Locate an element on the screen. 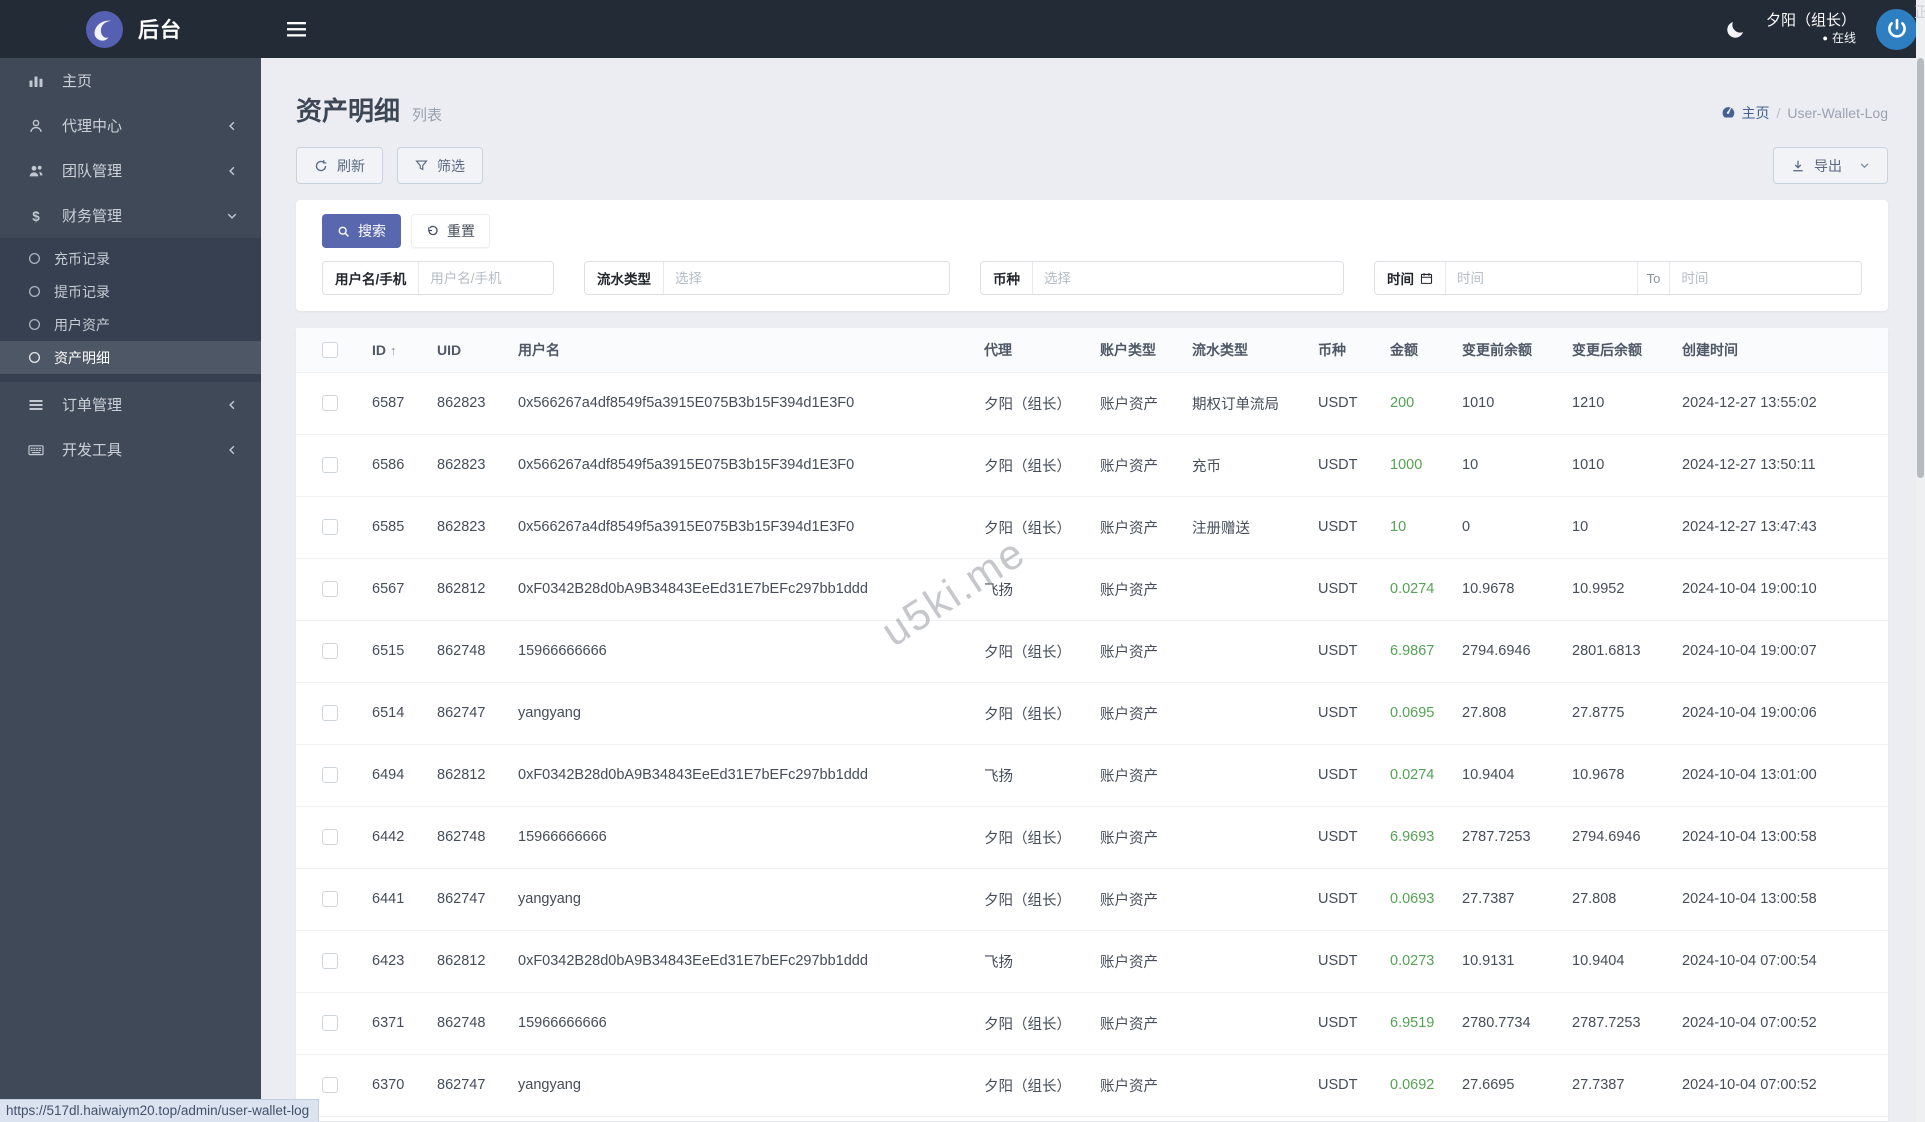 The image size is (1925, 1122). cell-id: 6585 is located at coordinates (404, 527).